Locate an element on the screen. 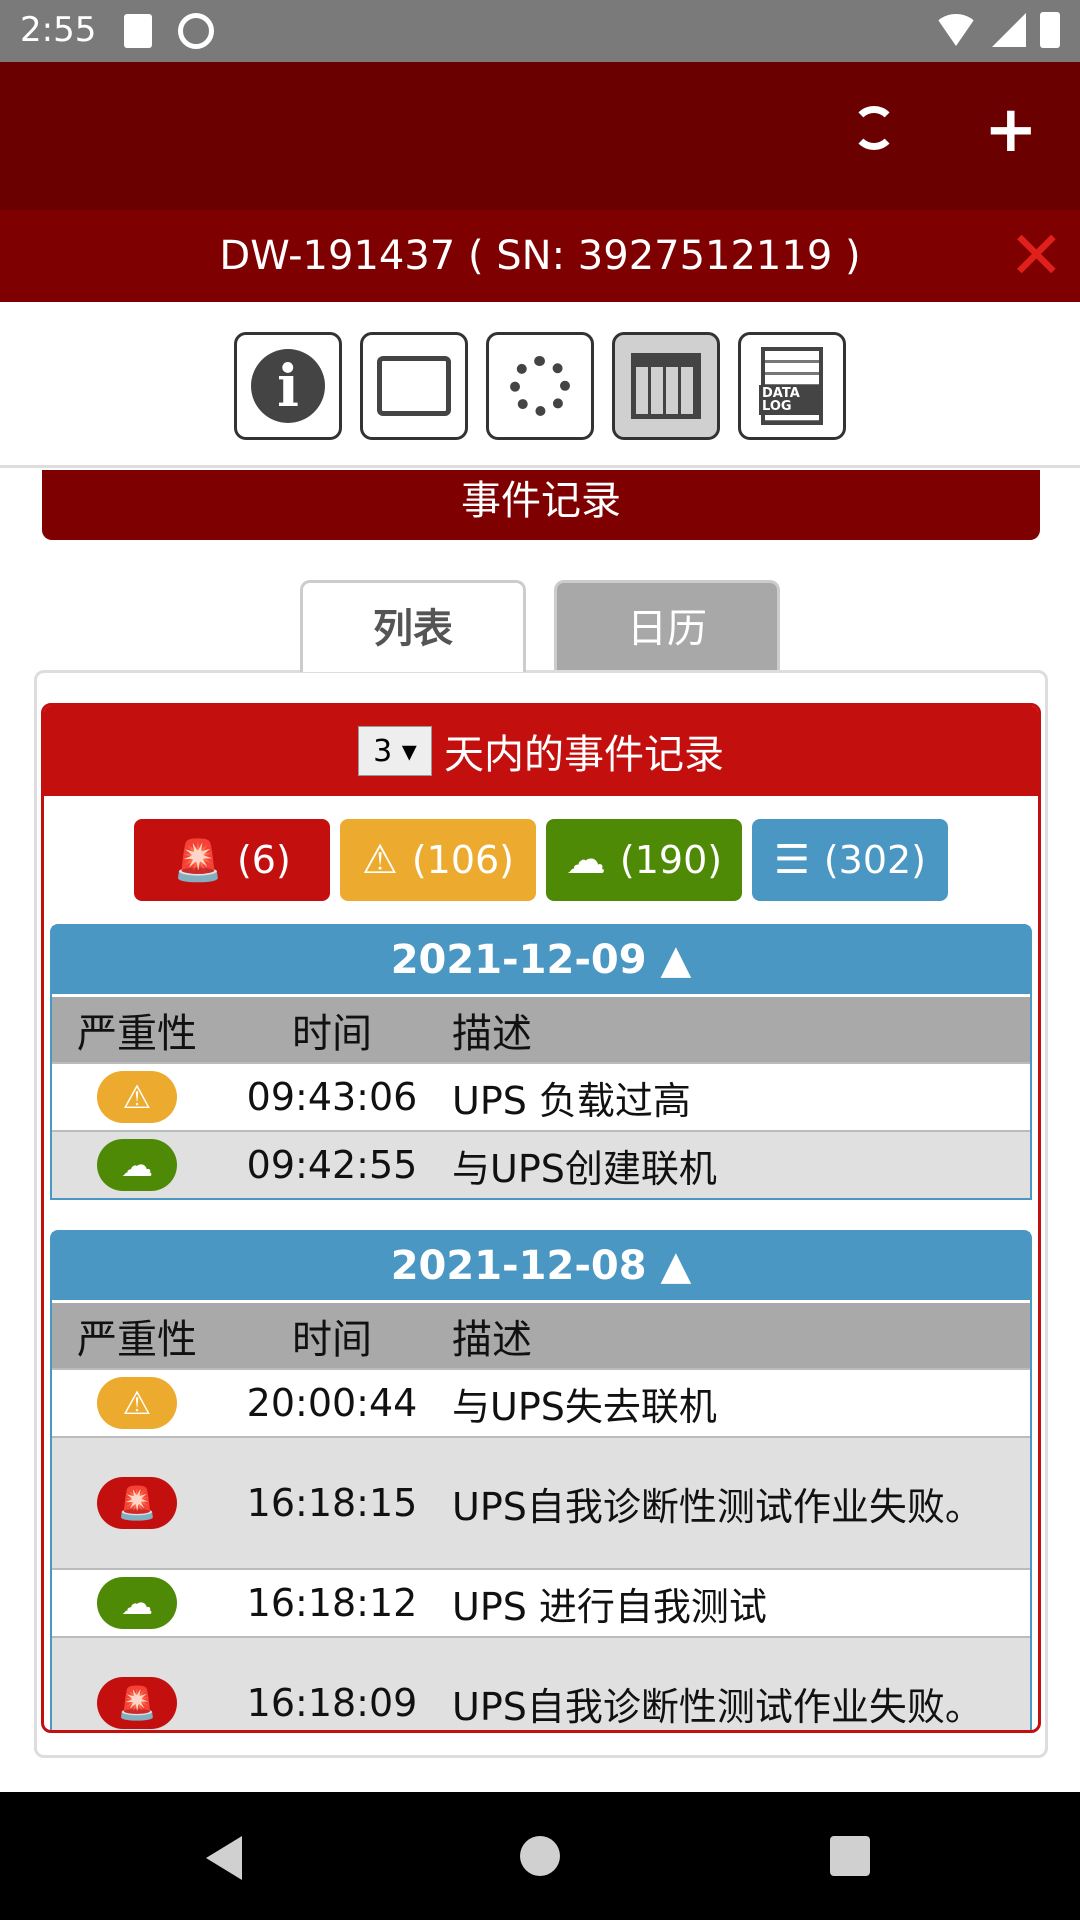 This screenshot has width=1080, height=1920. tab-calendar: 日历 is located at coordinates (667, 626).